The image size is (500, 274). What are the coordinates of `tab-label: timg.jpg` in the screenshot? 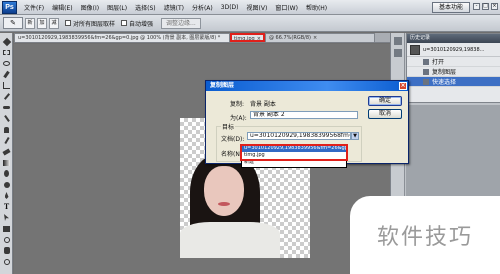 It's located at (244, 39).